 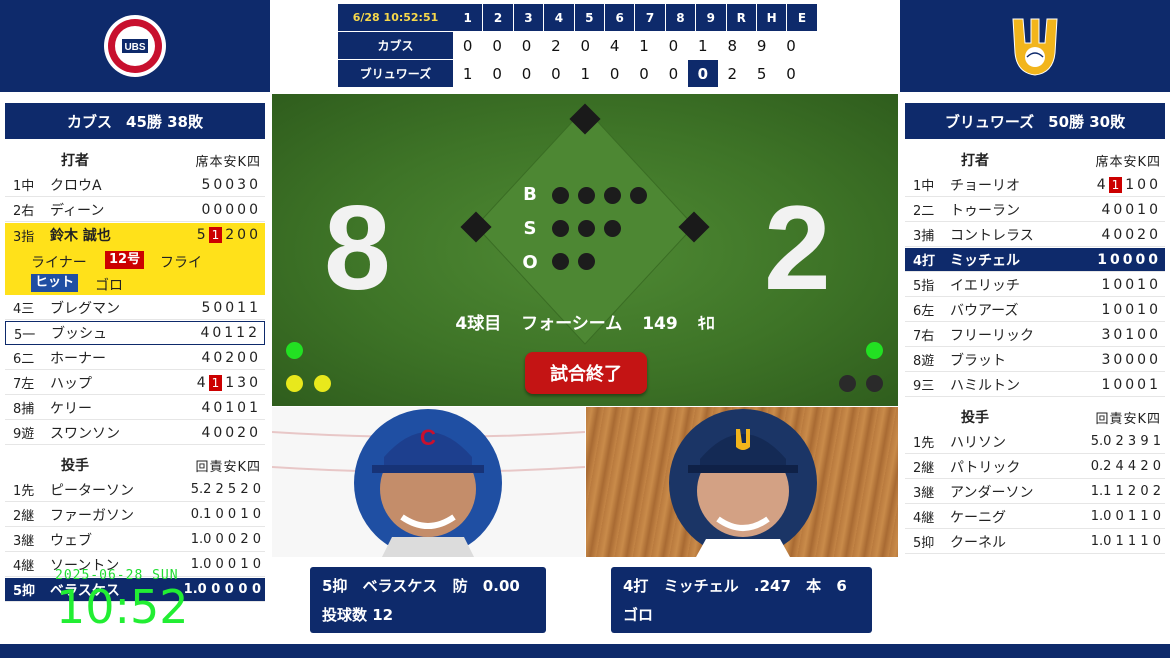 What do you see at coordinates (530, 228) in the screenshot?
I see `strikes-label: S` at bounding box center [530, 228].